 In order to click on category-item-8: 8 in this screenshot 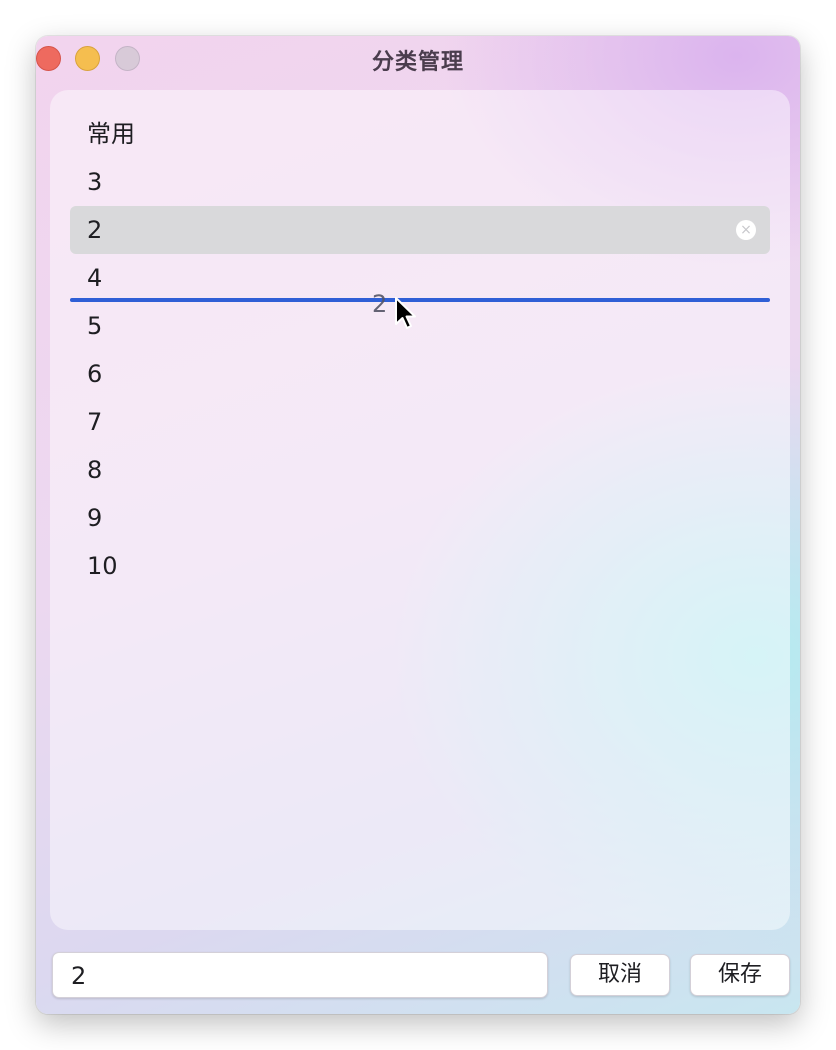, I will do `click(420, 470)`.